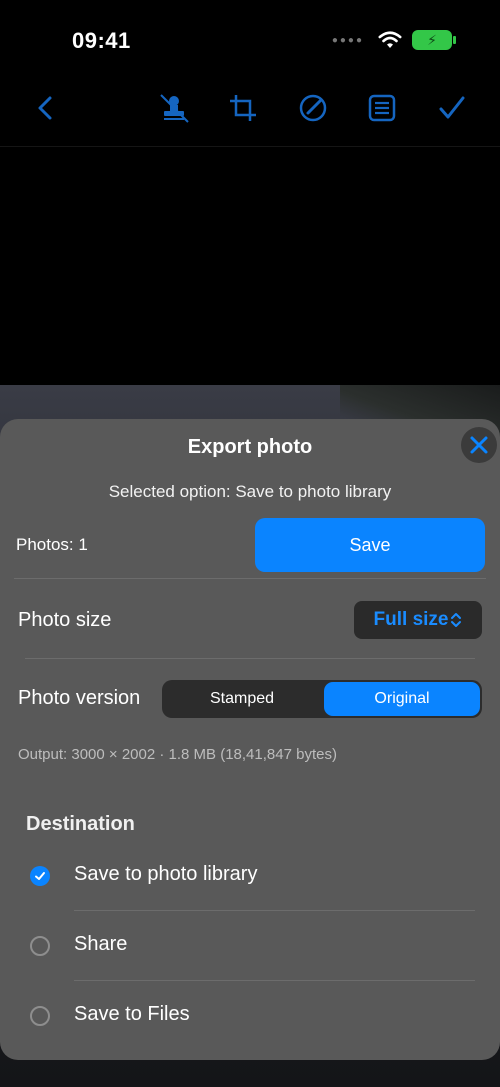 The width and height of the screenshot is (500, 1087). Describe the element at coordinates (101, 944) in the screenshot. I see `destination-label: Share` at that location.